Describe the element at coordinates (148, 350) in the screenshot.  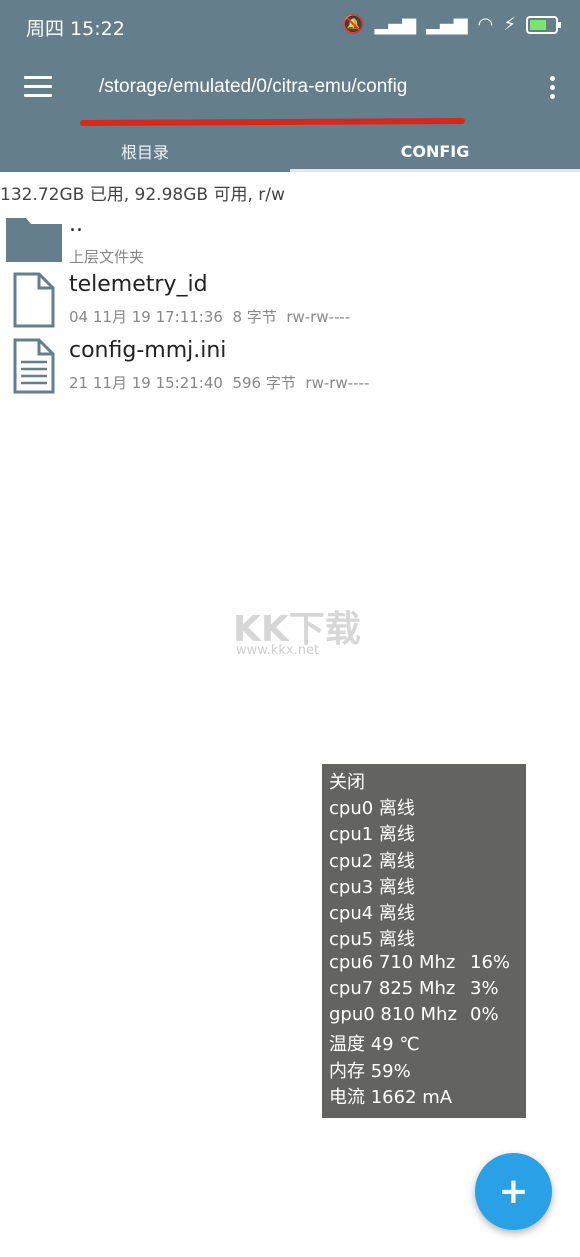
I see `item-name: config-mmj.ini` at that location.